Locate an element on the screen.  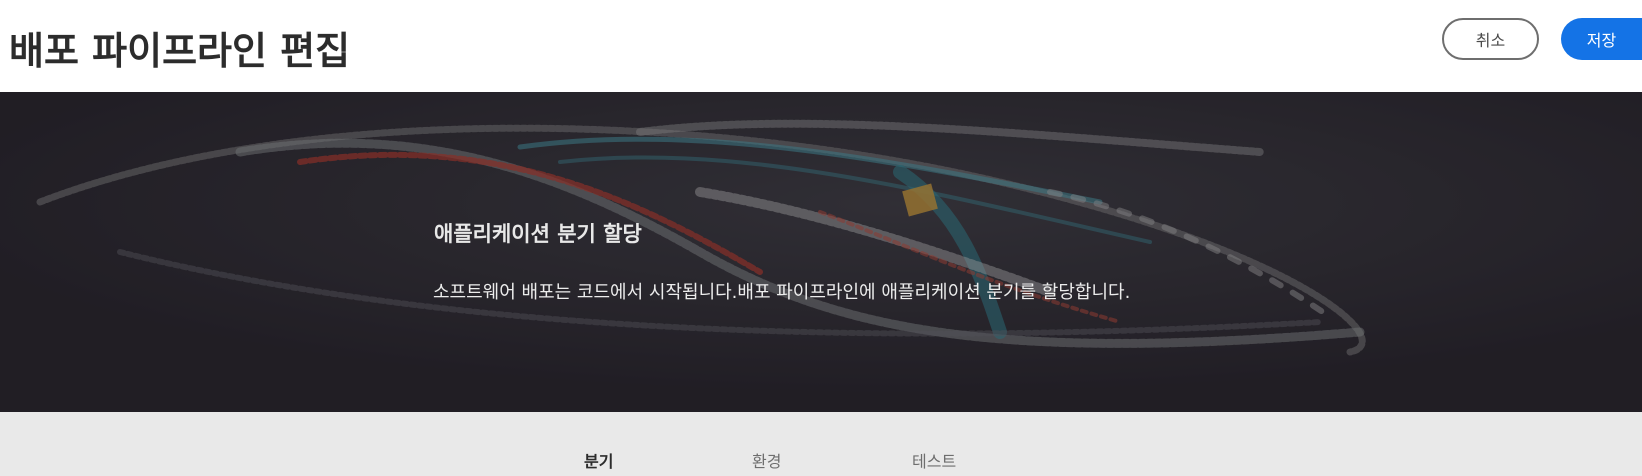
tab-bar: 분기 환경 테스트 is located at coordinates (821, 444).